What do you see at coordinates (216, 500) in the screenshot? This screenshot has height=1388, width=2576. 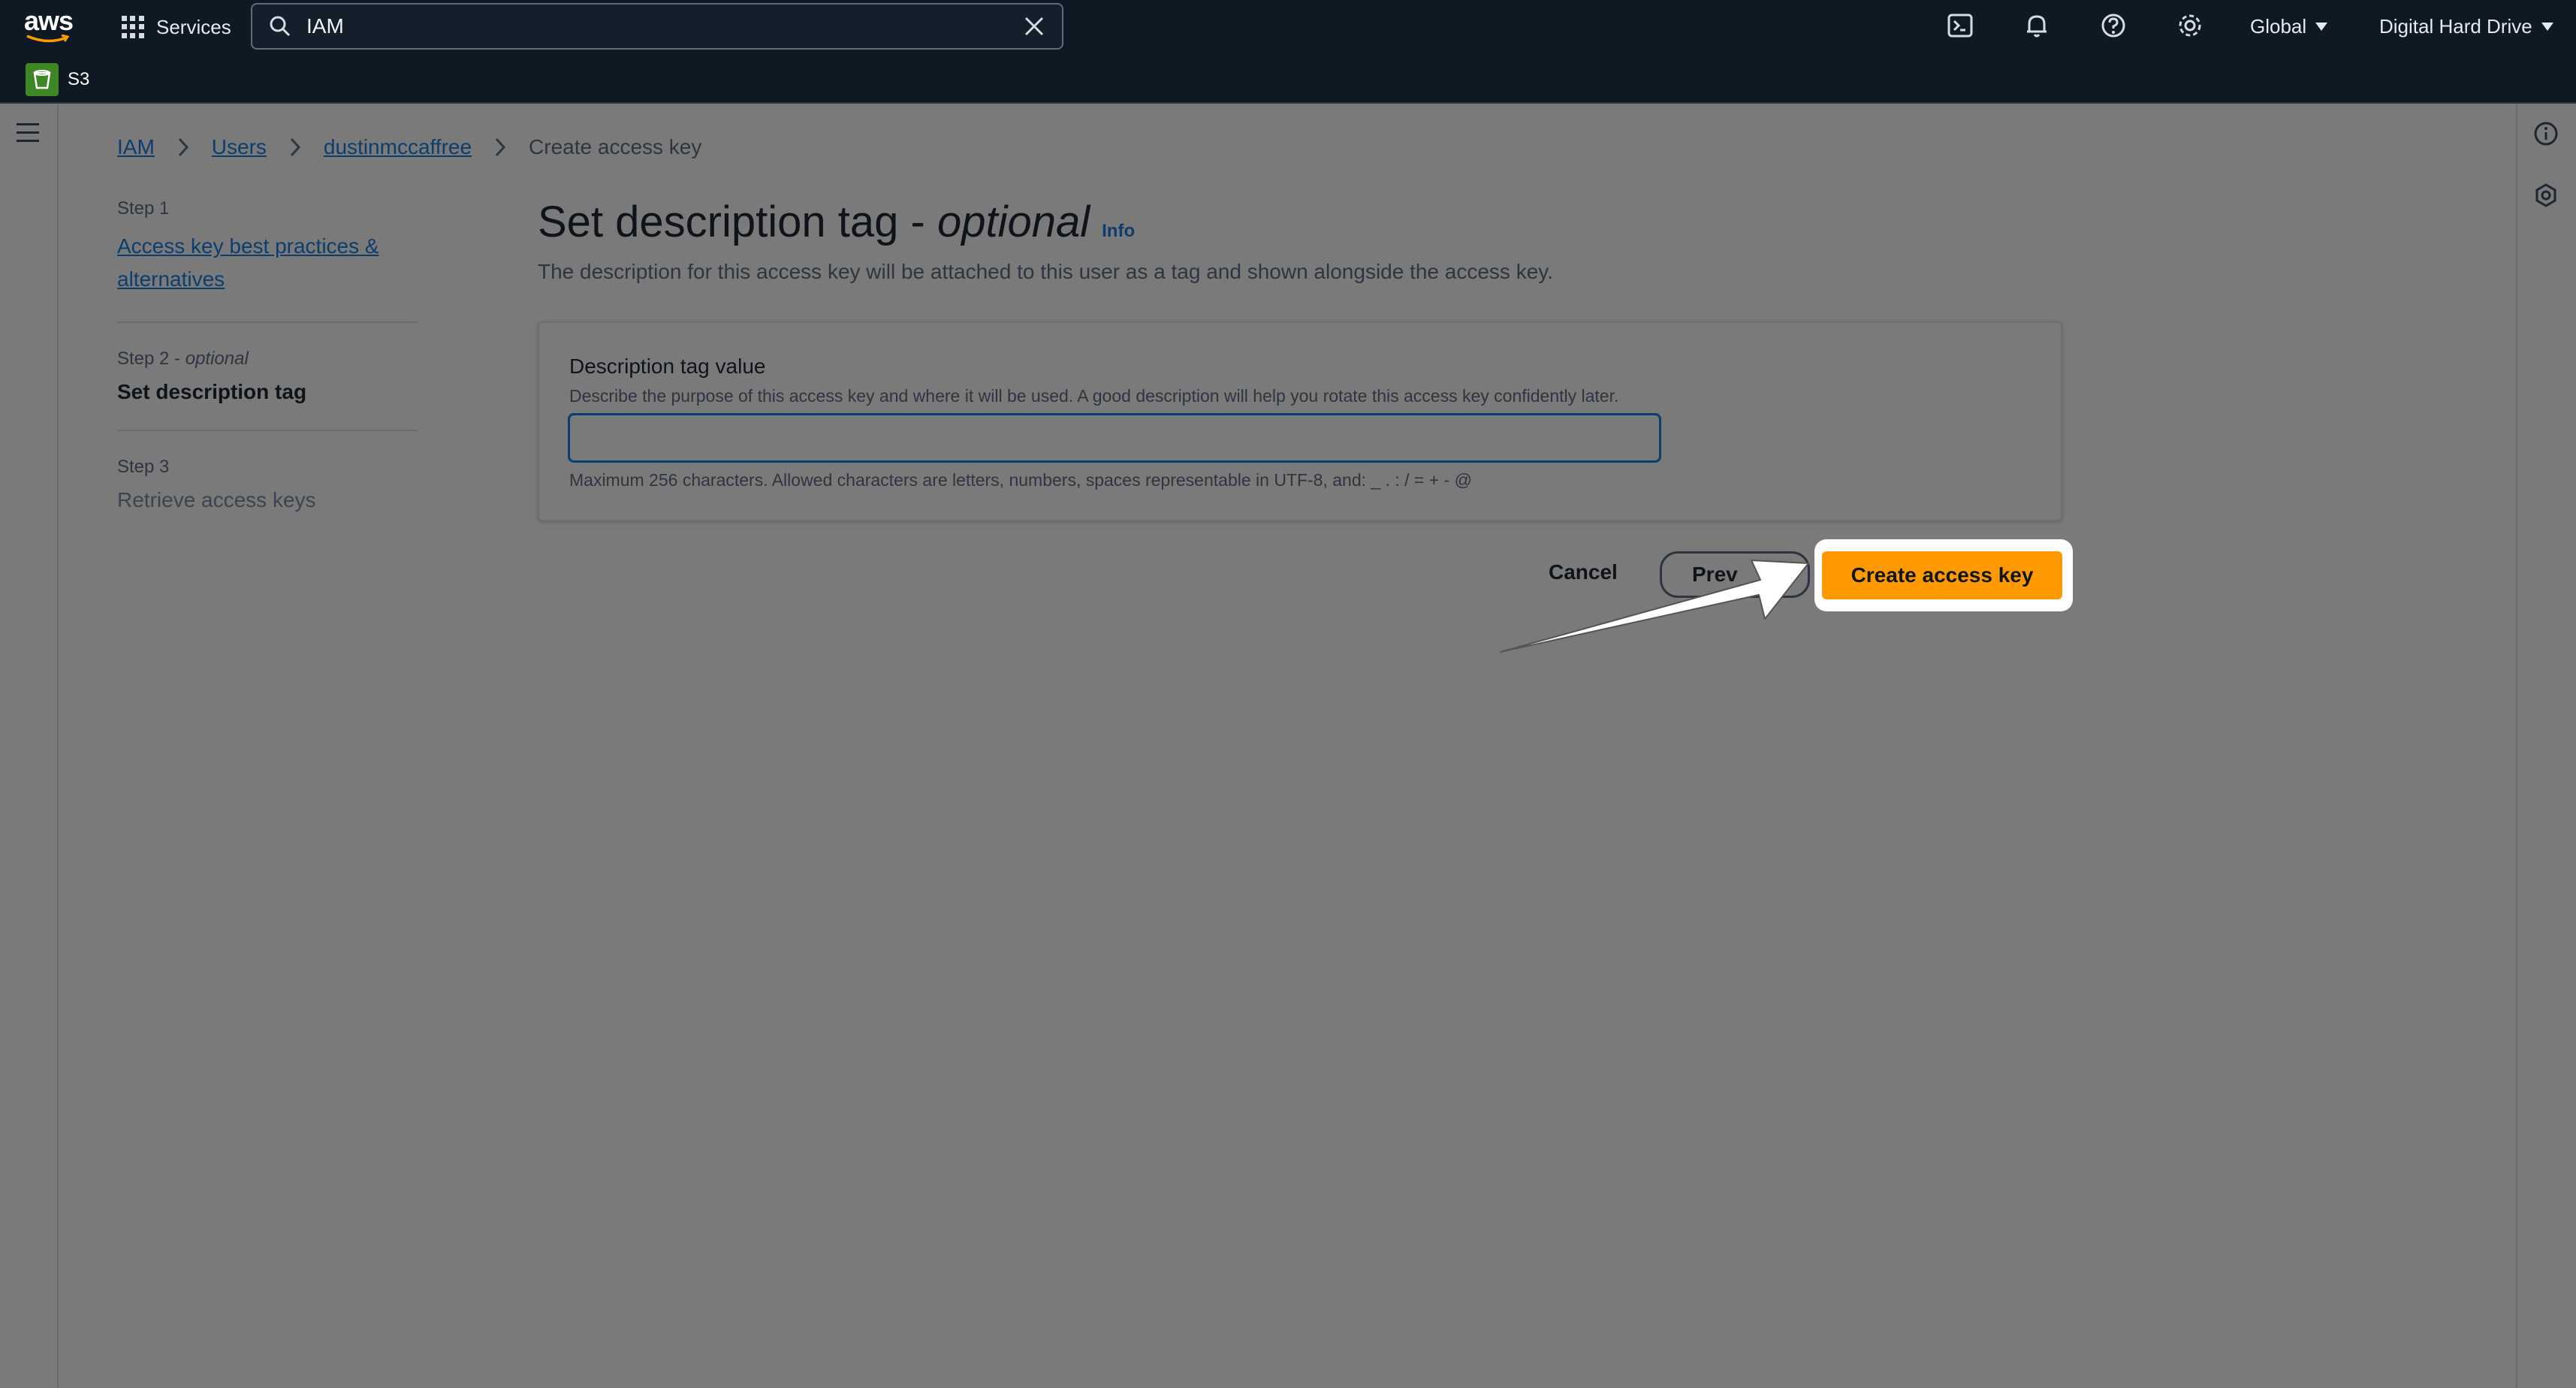 I see `step-3-disabled: Retrieve access keys` at bounding box center [216, 500].